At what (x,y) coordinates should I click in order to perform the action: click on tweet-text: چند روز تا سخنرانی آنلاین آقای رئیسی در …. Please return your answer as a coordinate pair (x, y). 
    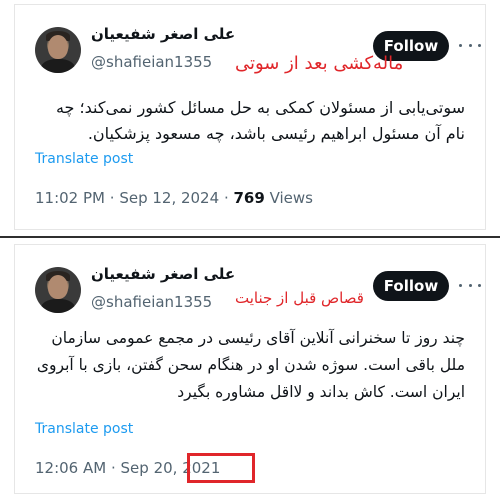
    Looking at the image, I should click on (250, 365).